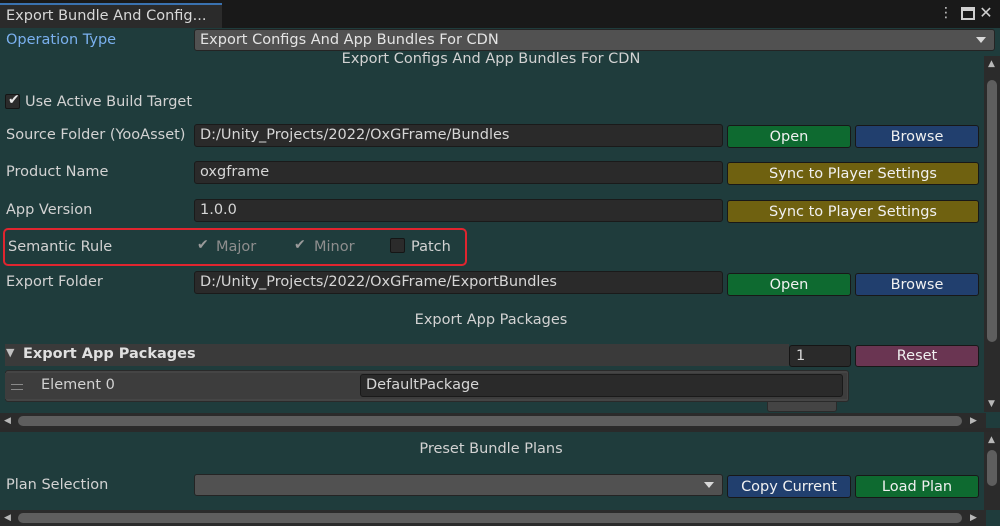 This screenshot has height=526, width=1000. Describe the element at coordinates (789, 284) in the screenshot. I see `export-folder-open-button: Open` at that location.